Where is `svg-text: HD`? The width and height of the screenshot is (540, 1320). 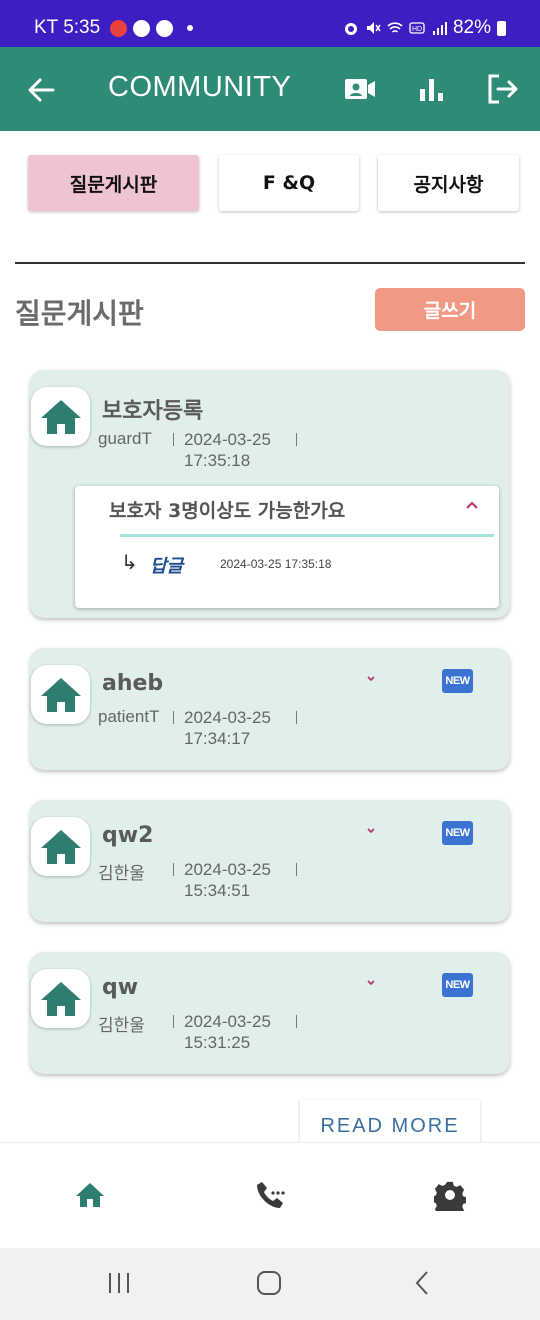
svg-text: HD is located at coordinates (417, 29).